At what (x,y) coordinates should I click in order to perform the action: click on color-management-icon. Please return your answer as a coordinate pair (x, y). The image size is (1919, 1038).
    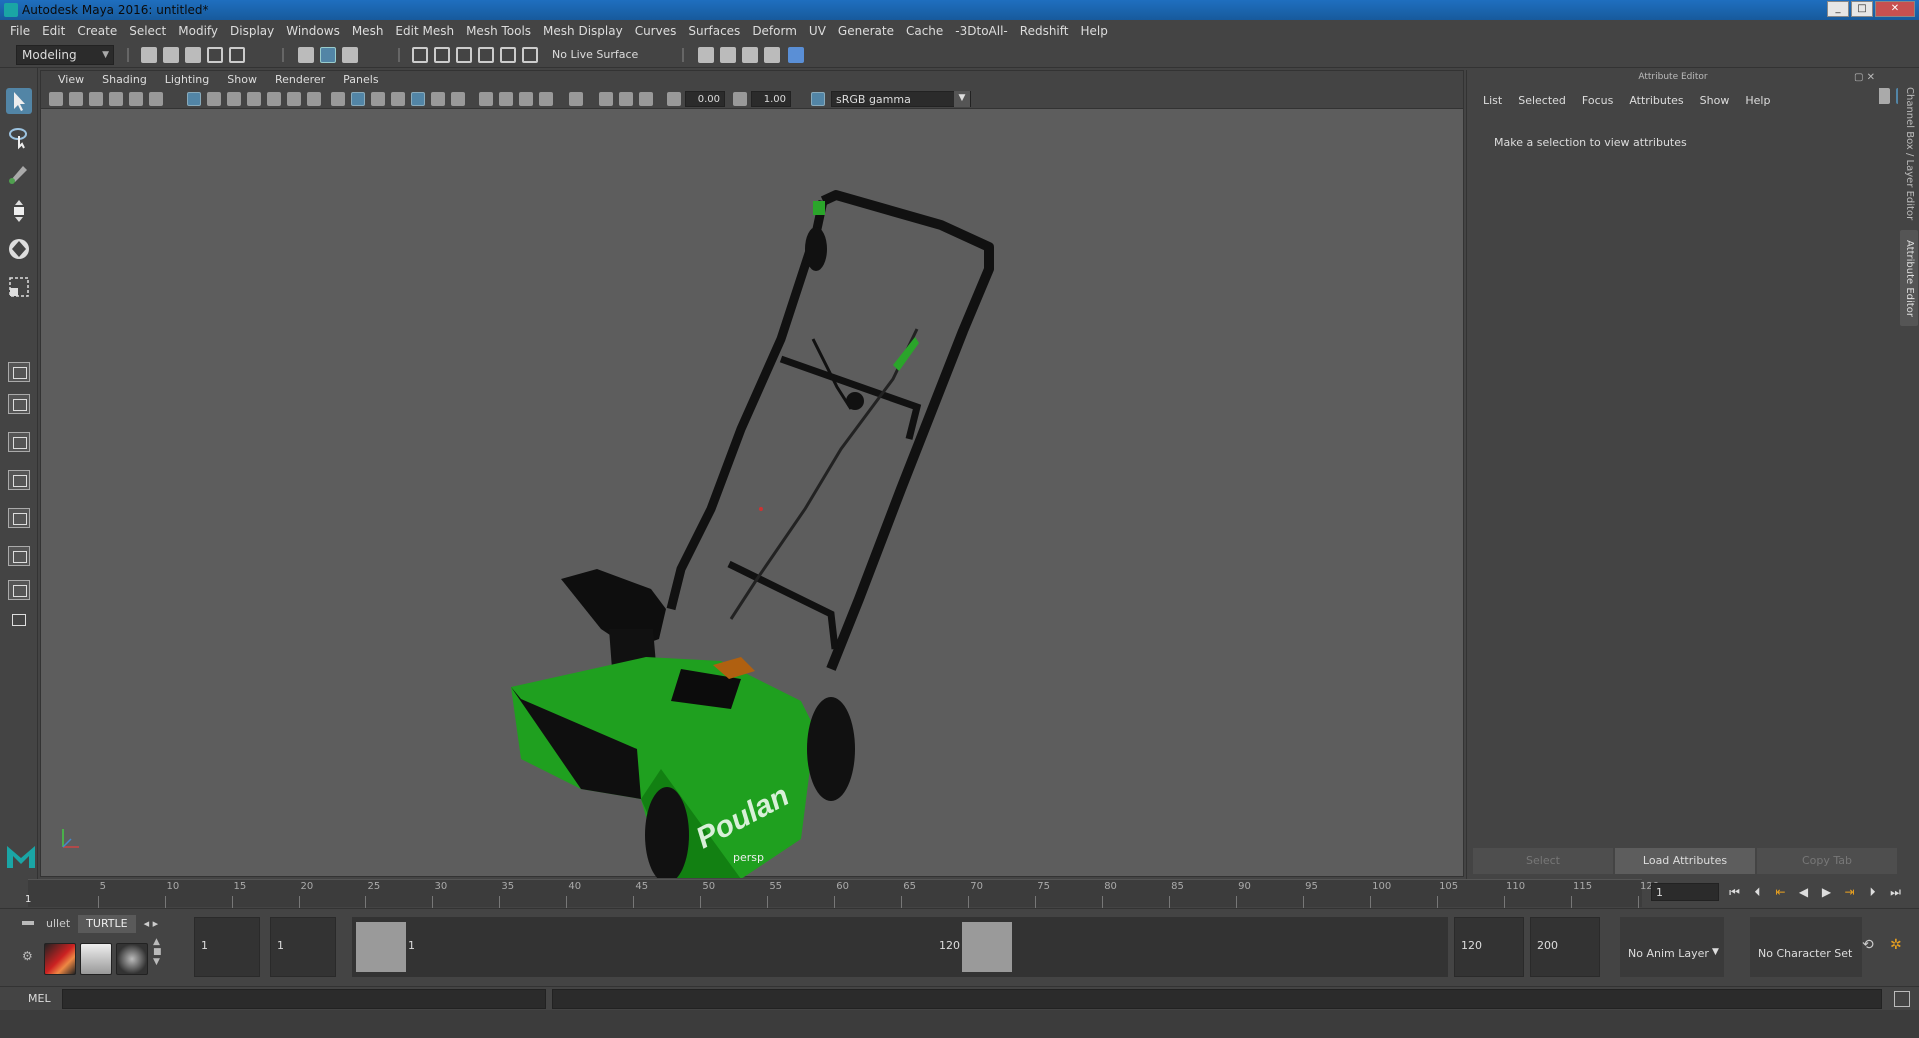
    Looking at the image, I should click on (818, 99).